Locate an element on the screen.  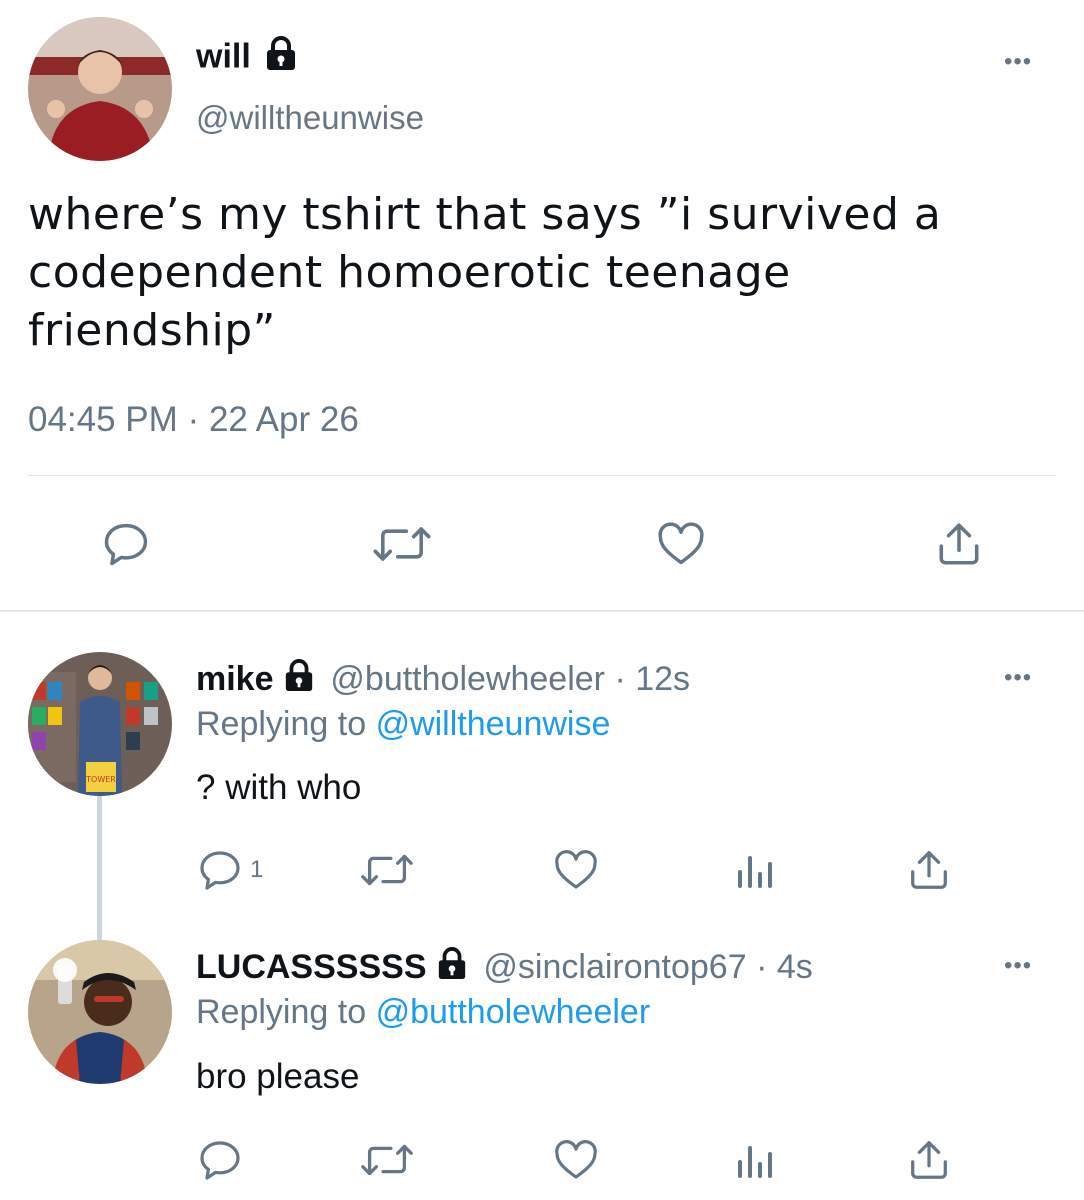
tweet-text-line: friendship” is located at coordinates (152, 330).